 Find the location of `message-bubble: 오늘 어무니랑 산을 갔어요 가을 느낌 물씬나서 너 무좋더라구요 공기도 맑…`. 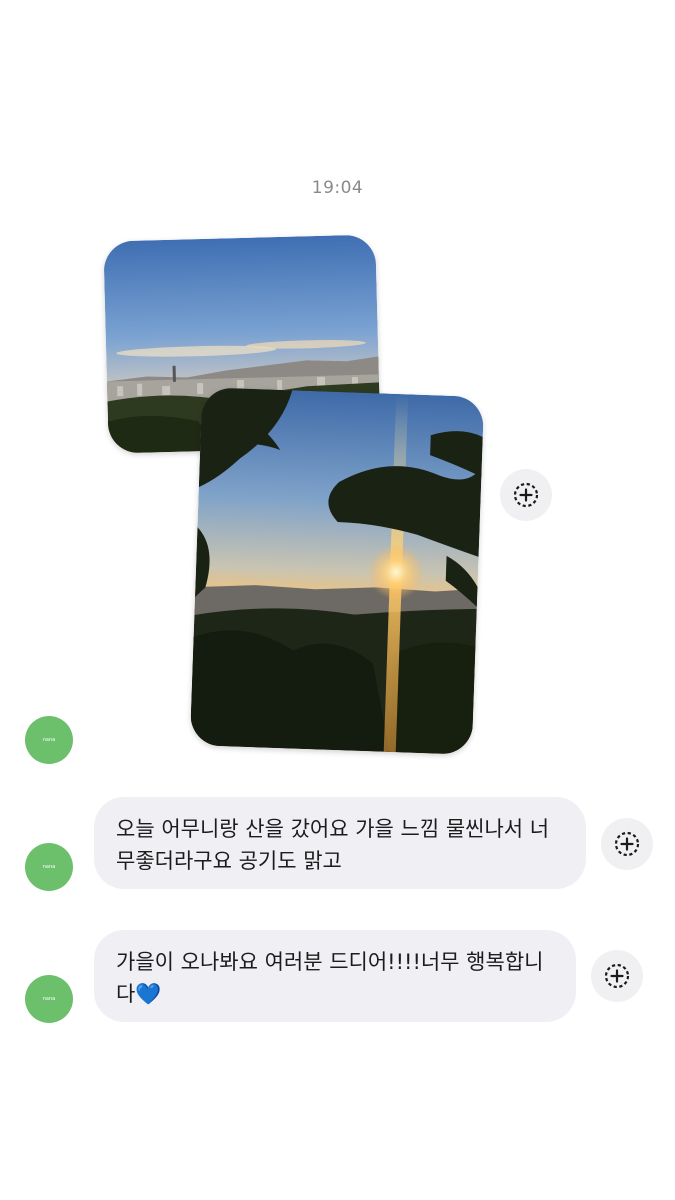

message-bubble: 오늘 어무니랑 산을 갔어요 가을 느낌 물씬나서 너 무좋더라구요 공기도 맑… is located at coordinates (340, 843).